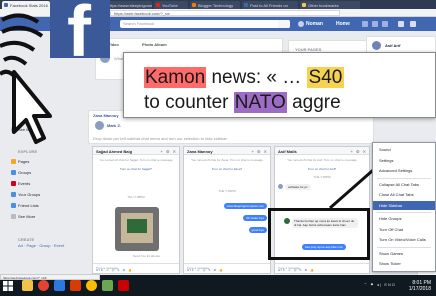 The width and height of the screenshot is (436, 296). What do you see at coordinates (175, 77) in the screenshot?
I see `news-source: Kamon` at bounding box center [175, 77].